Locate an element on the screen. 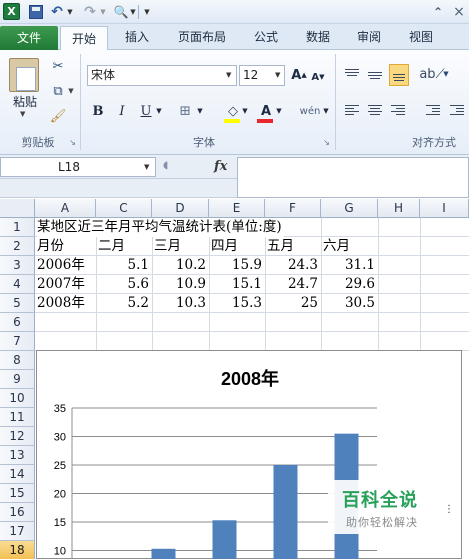  cell-e4: 15.1 is located at coordinates (237, 284).